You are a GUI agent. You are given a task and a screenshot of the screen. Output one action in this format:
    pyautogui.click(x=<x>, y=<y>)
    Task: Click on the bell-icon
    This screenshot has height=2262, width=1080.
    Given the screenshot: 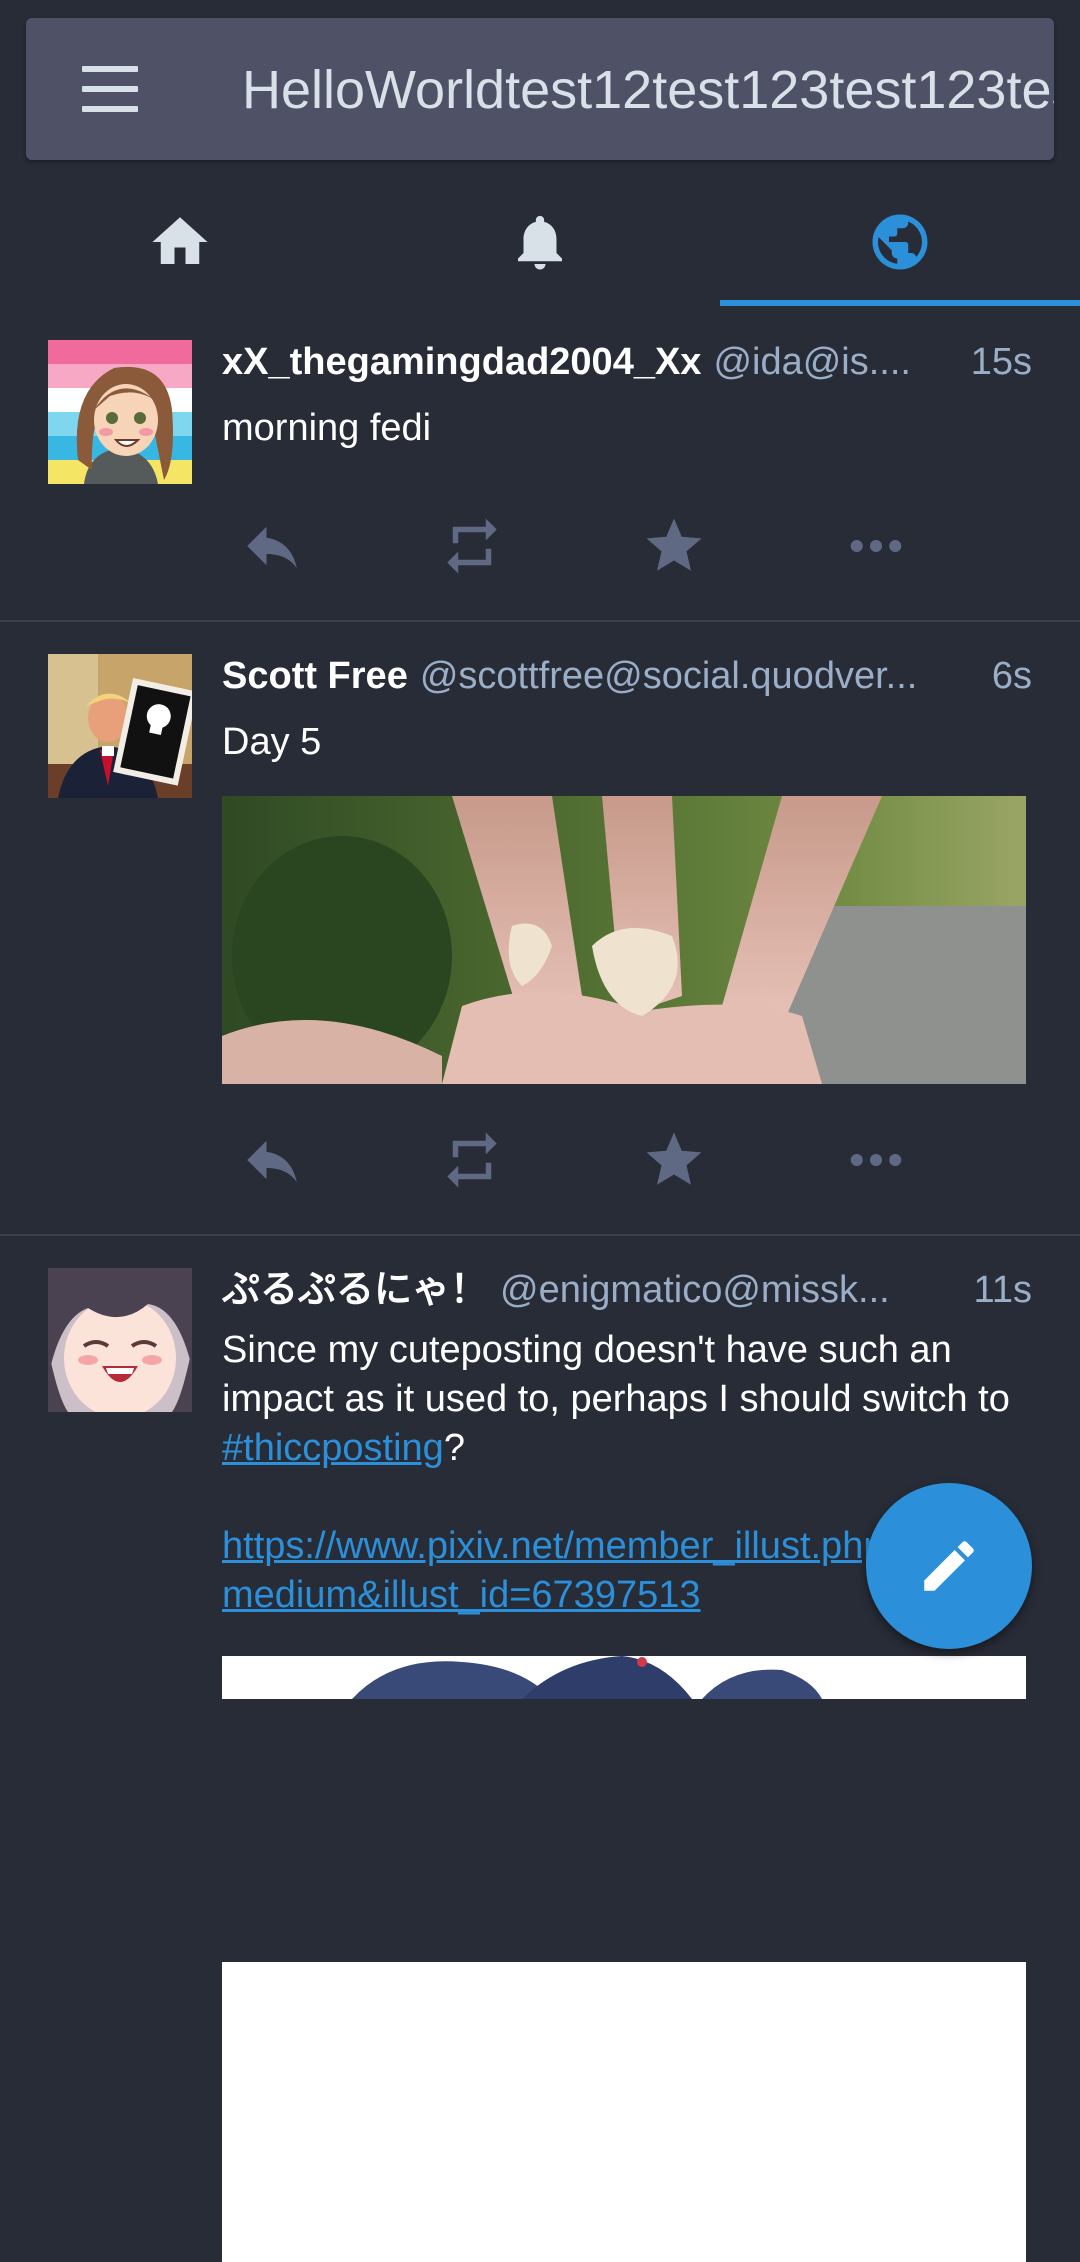 What is the action you would take?
    pyautogui.click(x=540, y=242)
    